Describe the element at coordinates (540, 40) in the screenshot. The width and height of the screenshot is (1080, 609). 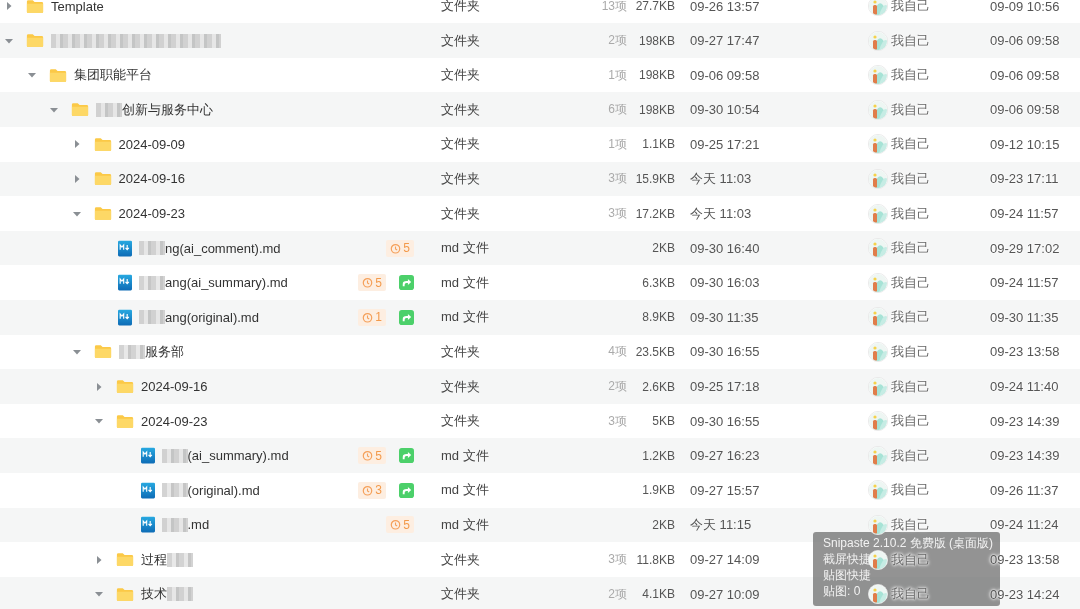
I see `file-row: 文件夹 2项 198KB 09-27 17:47 我自己 09-06 09:58` at that location.